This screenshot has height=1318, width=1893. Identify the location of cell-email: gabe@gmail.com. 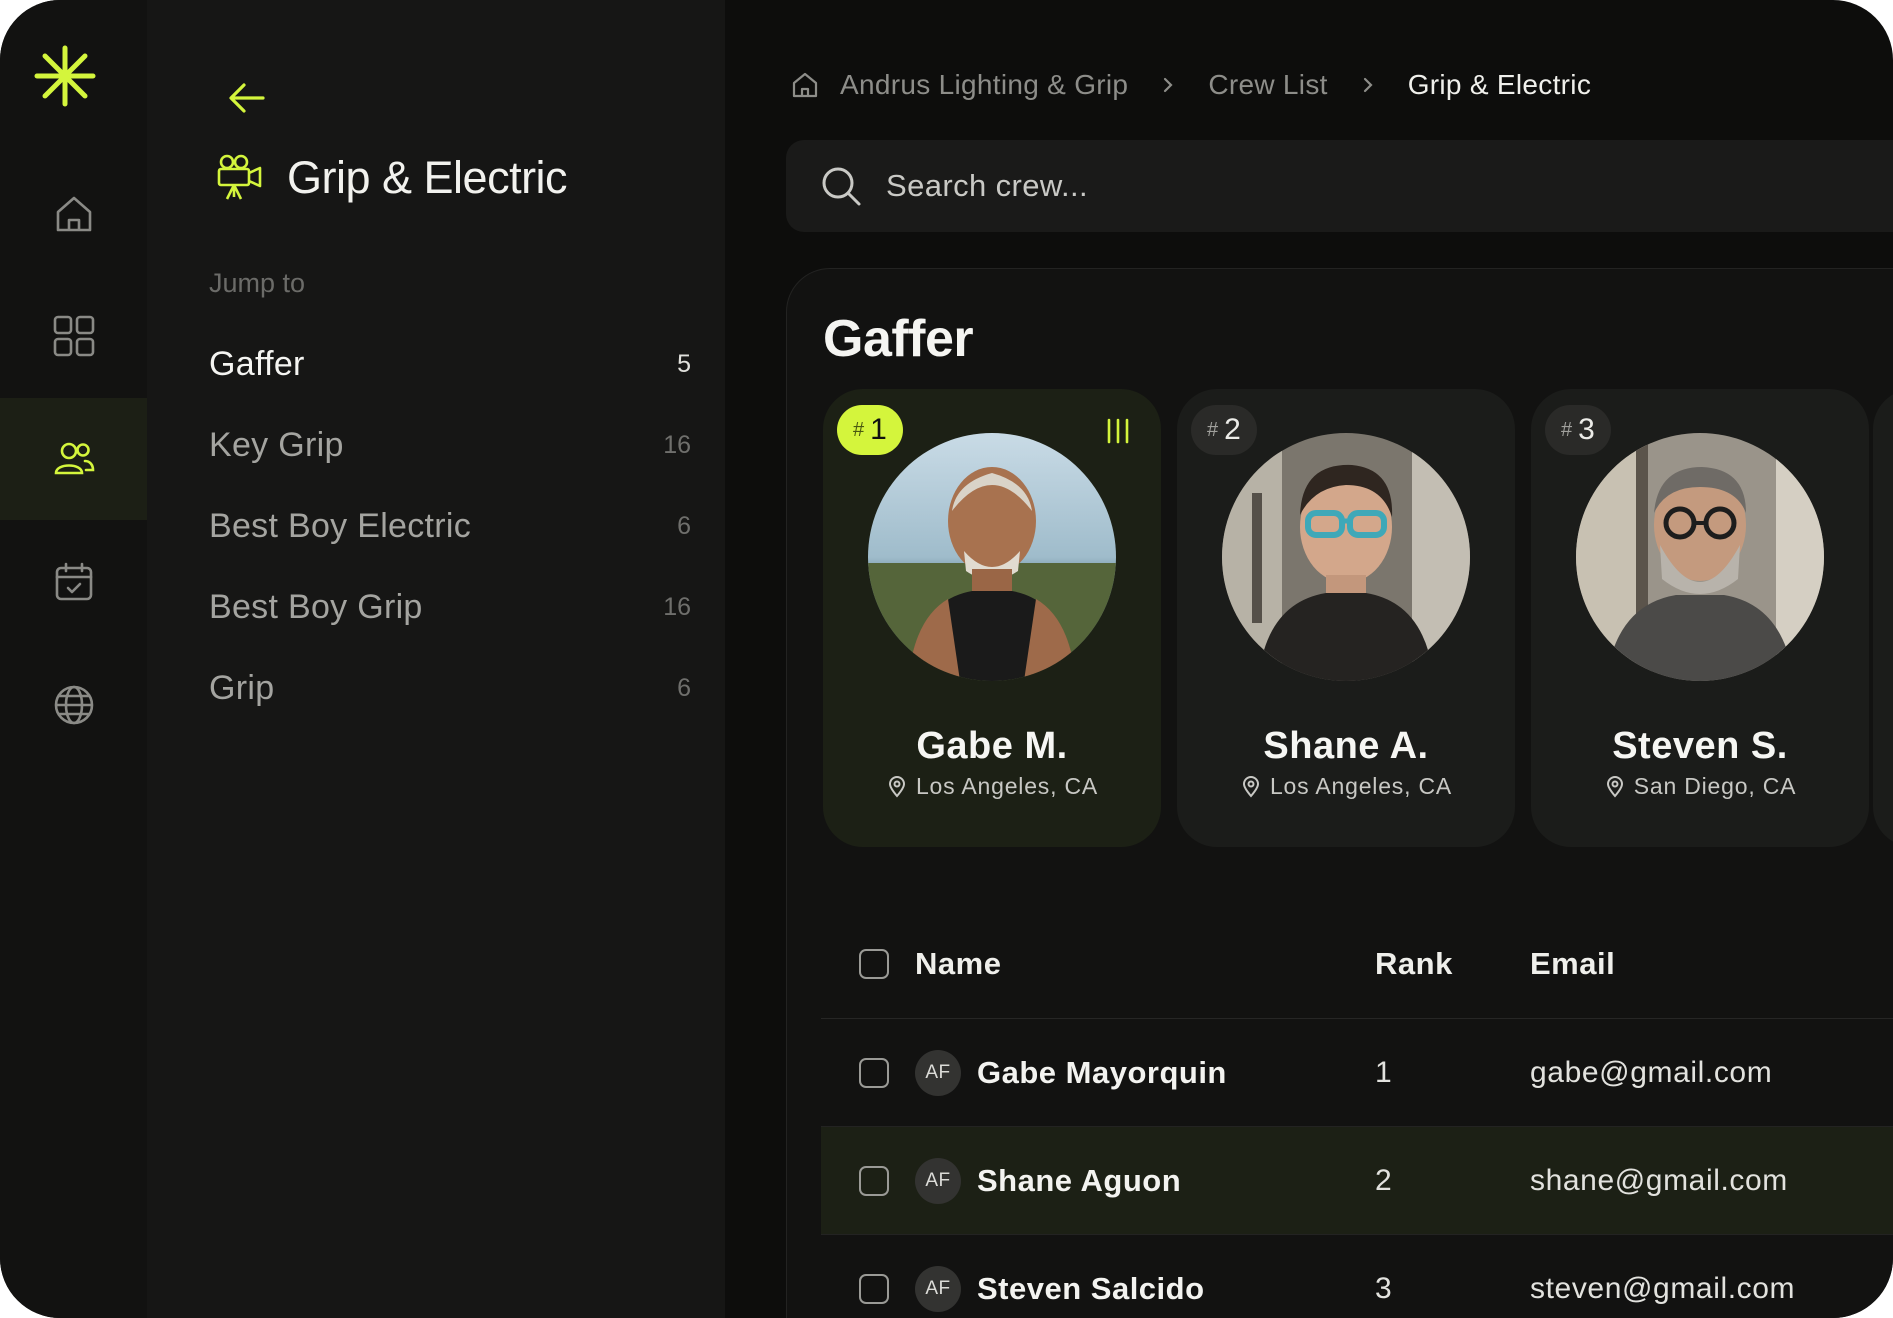
(1651, 1072).